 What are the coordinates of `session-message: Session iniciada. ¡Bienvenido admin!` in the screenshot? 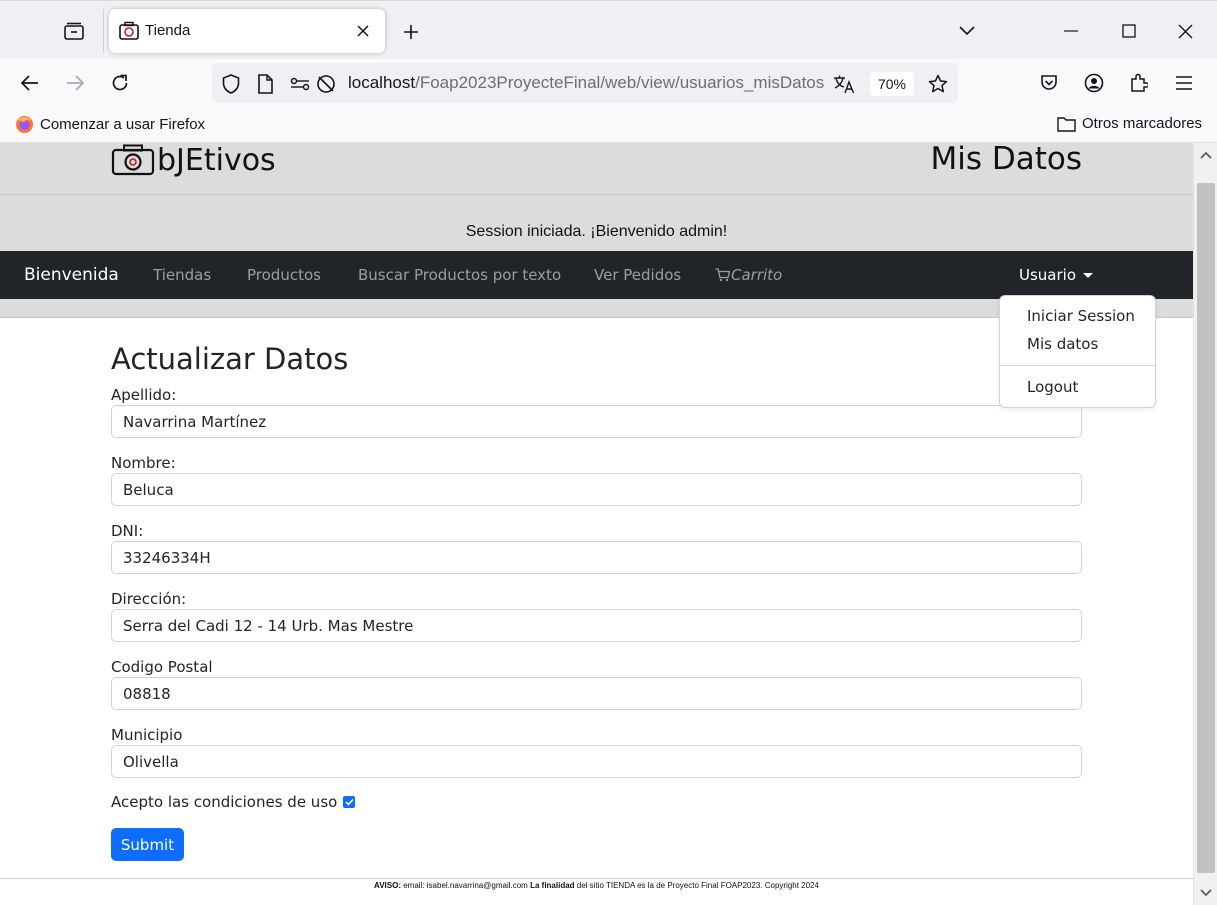 It's located at (596, 231).